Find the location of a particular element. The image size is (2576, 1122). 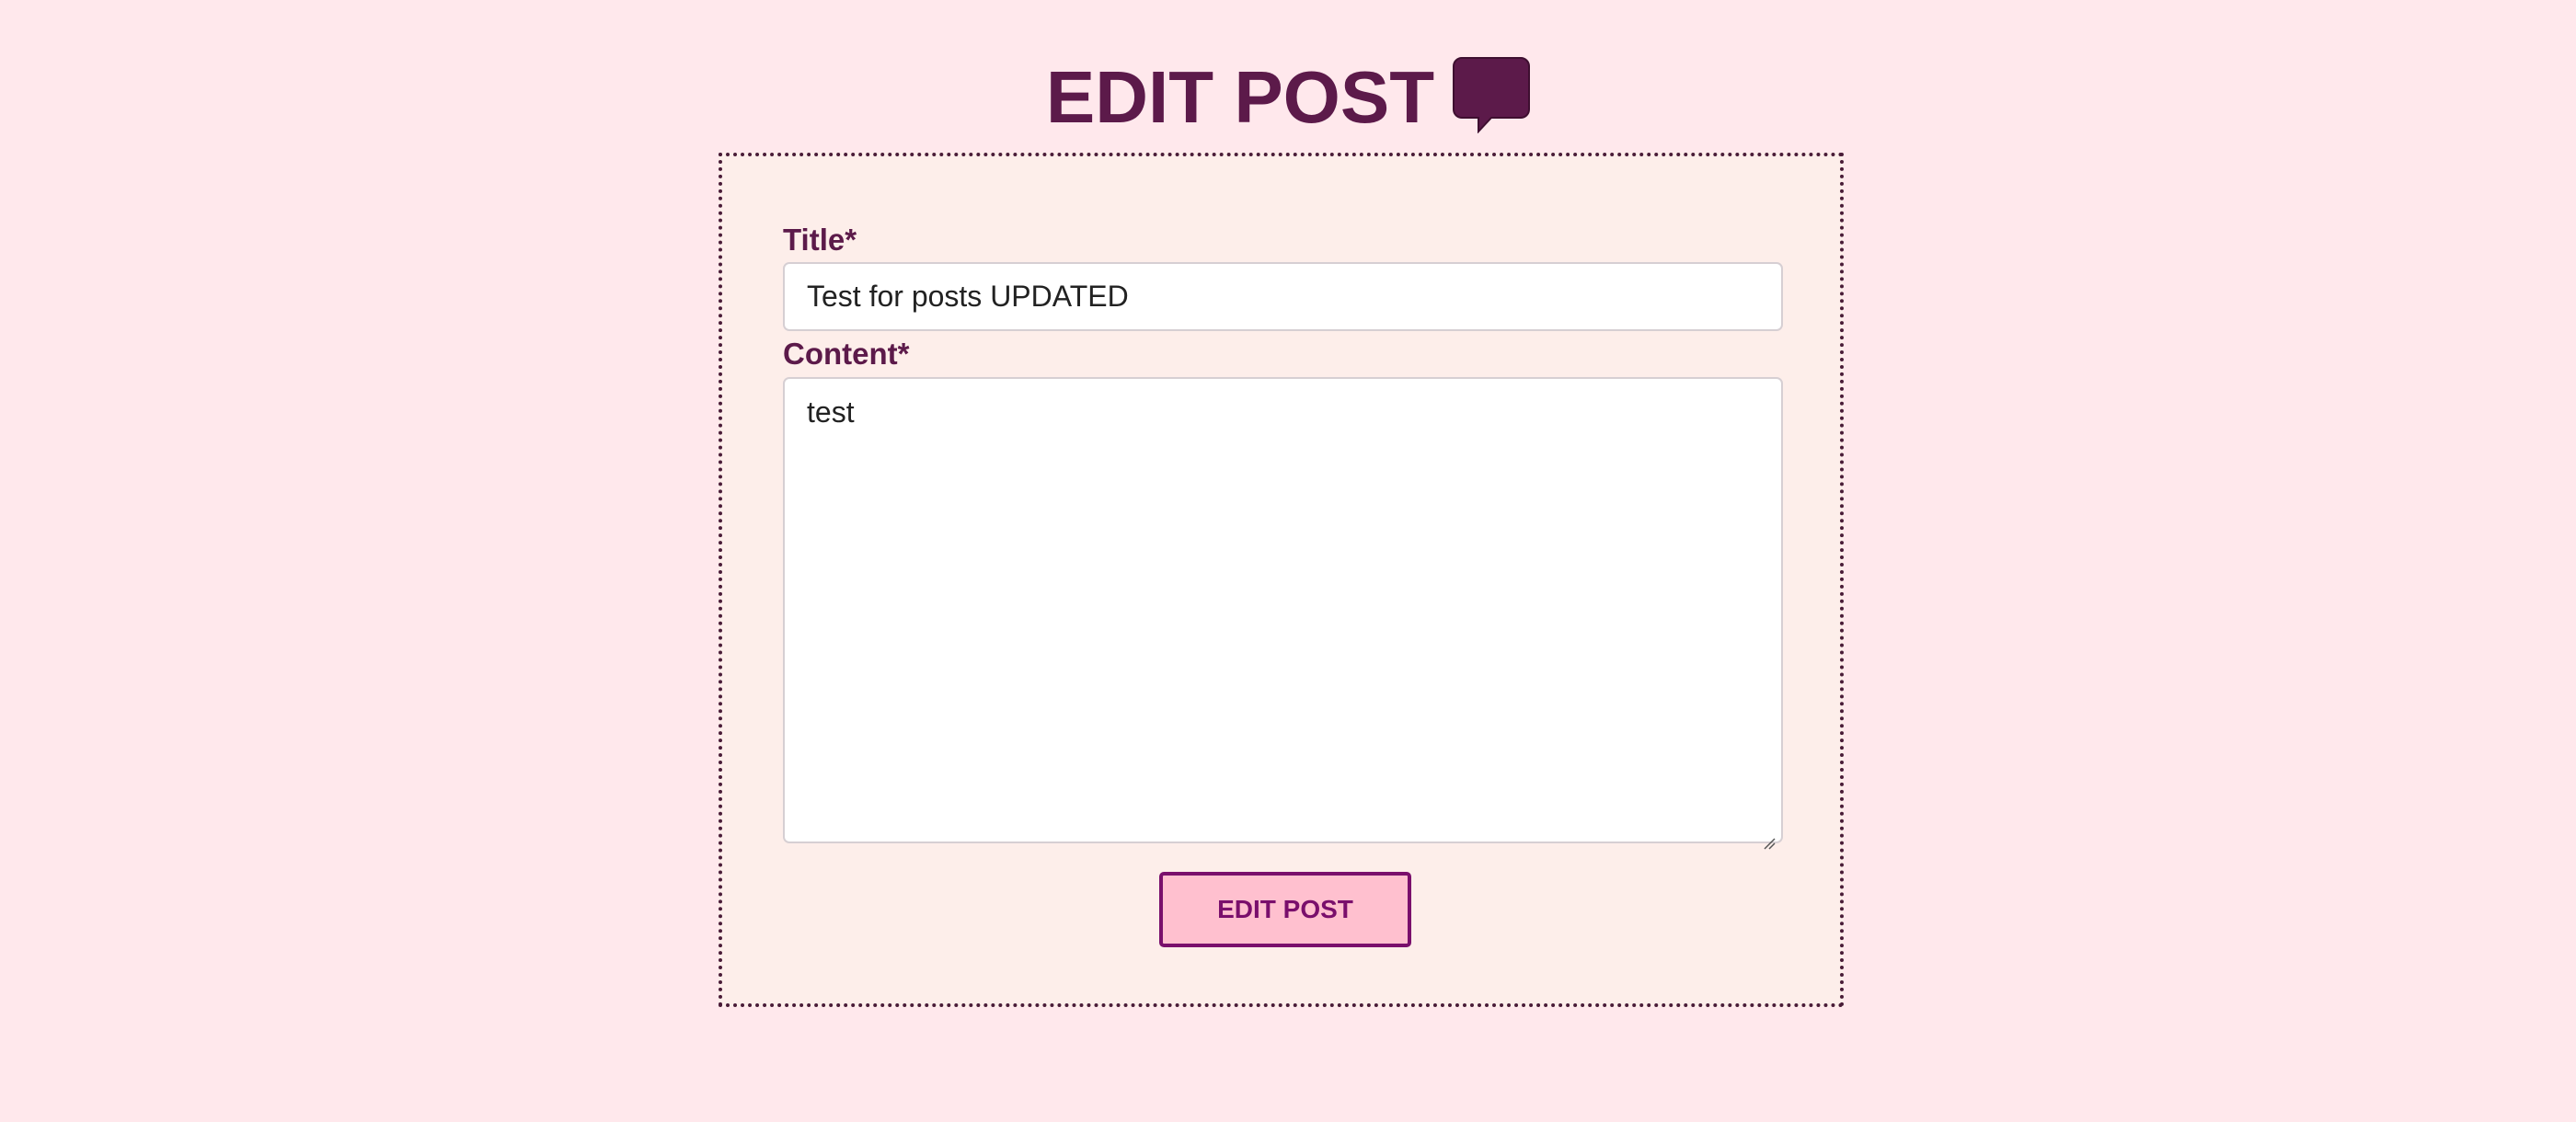

edit-post-button: EDIT POST is located at coordinates (1285, 909).